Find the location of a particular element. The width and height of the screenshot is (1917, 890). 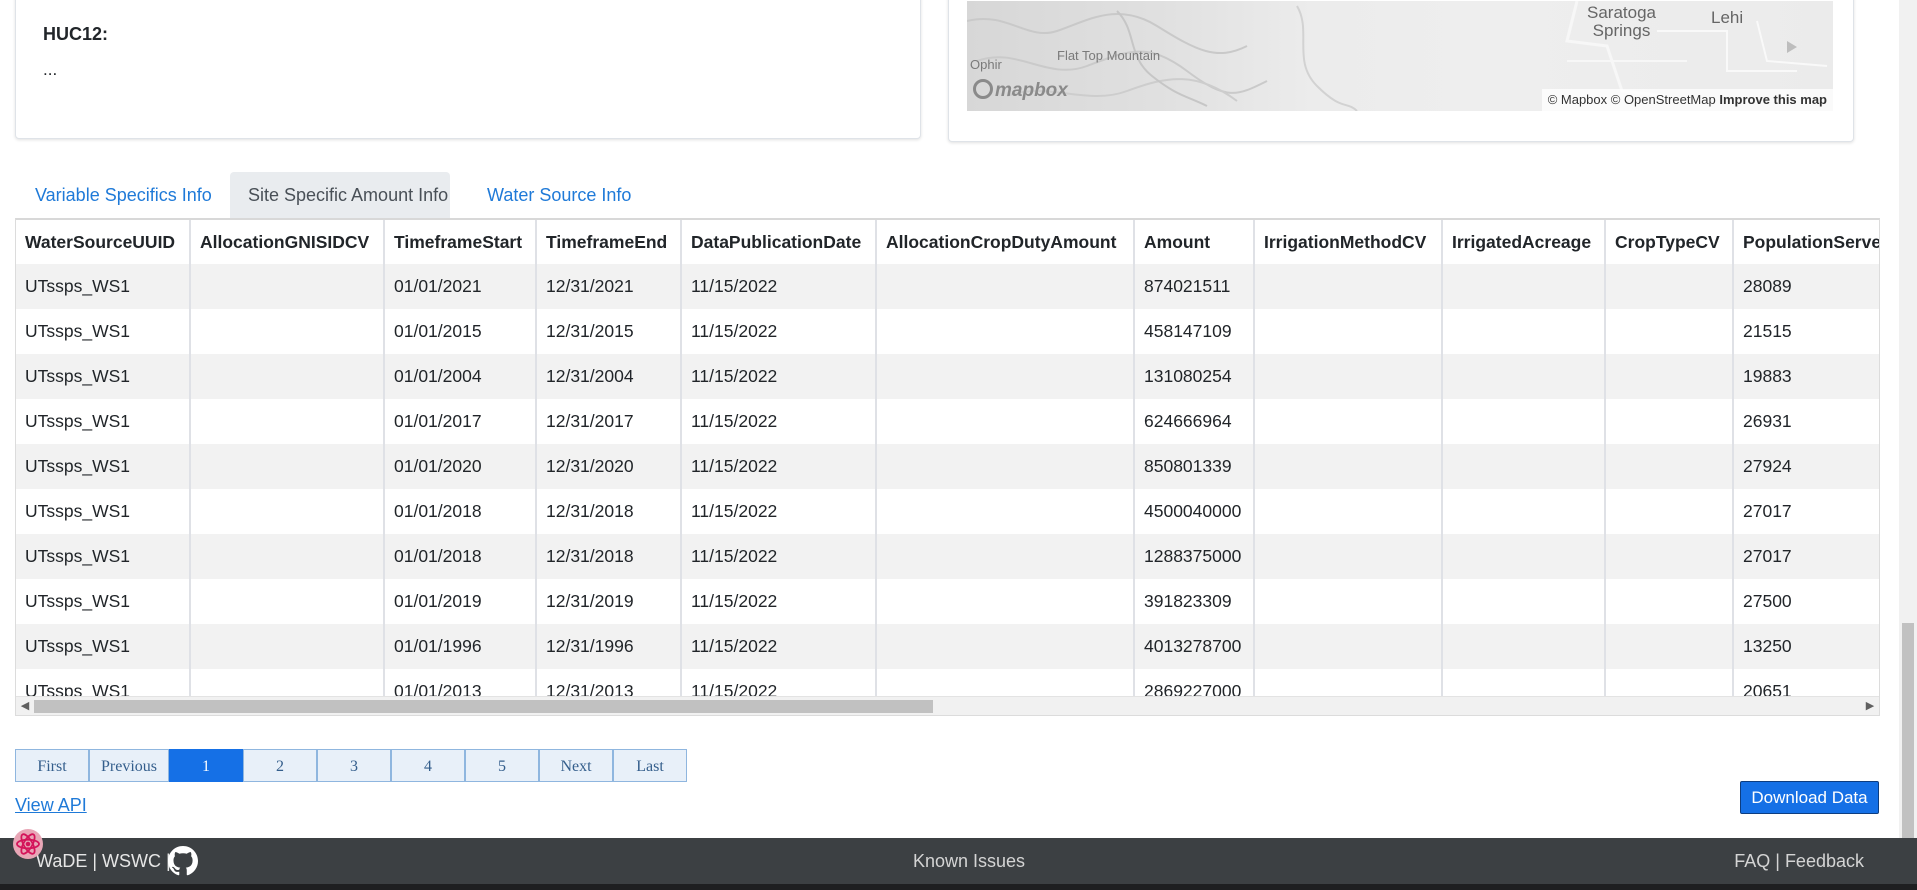

column-header: WaterSourceUUID is located at coordinates (103, 242).